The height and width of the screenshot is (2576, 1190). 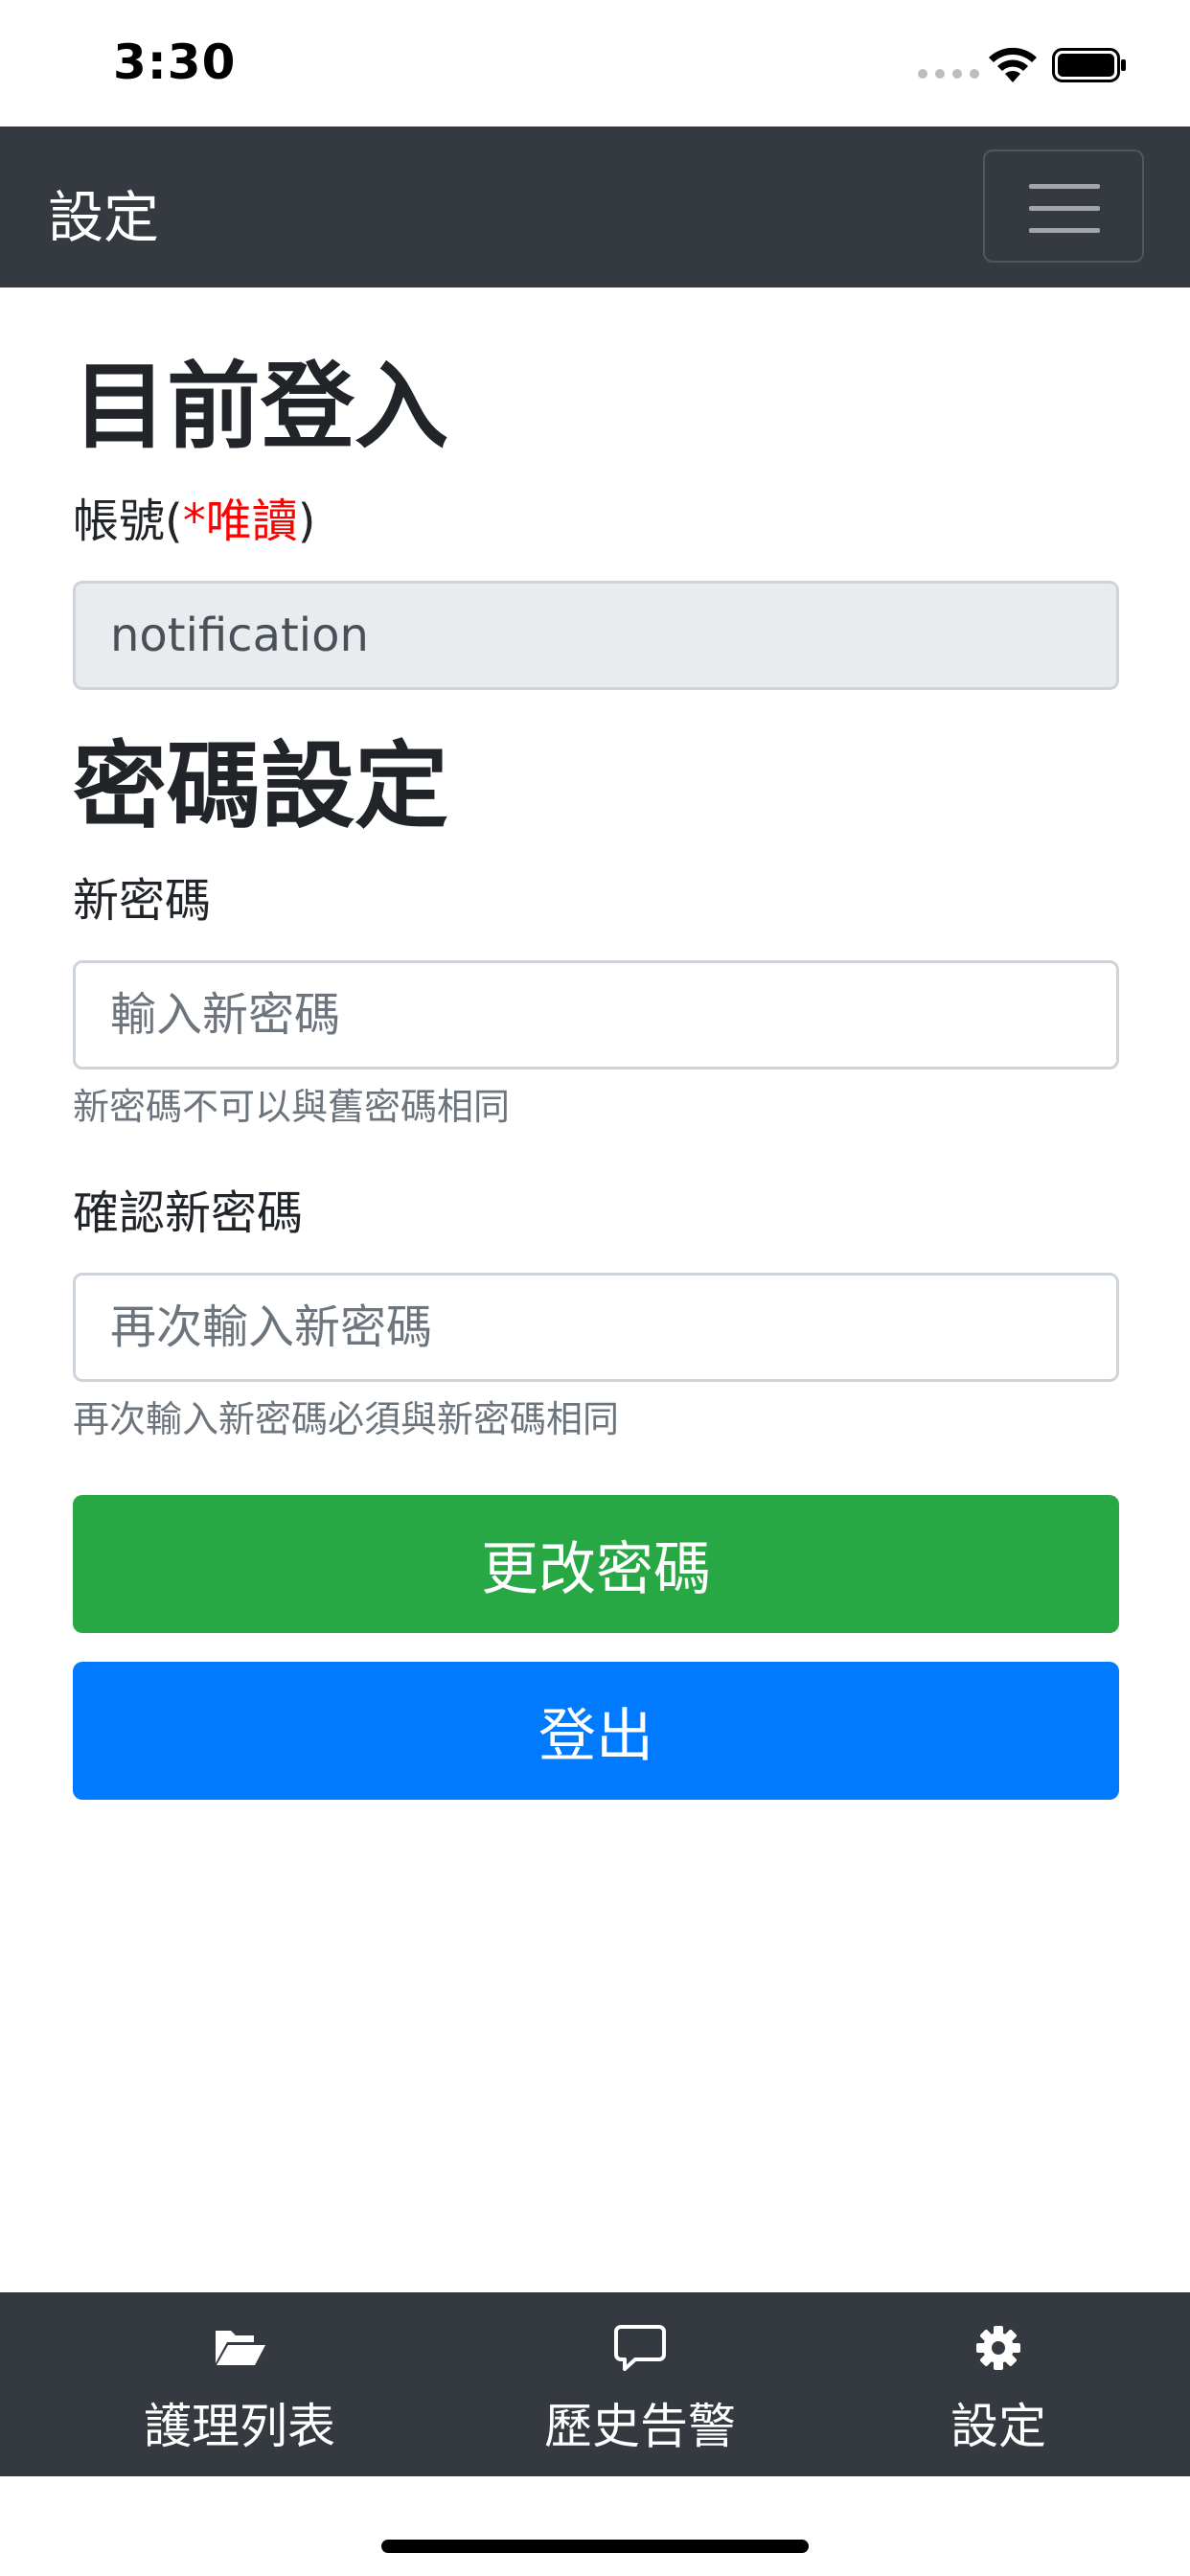 I want to click on navbar: 設定, so click(x=595, y=207).